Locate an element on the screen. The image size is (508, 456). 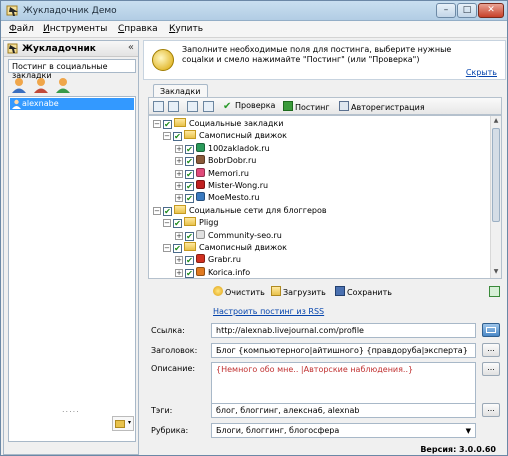
tab-bookmarks: Закладки is located at coordinates (180, 91).